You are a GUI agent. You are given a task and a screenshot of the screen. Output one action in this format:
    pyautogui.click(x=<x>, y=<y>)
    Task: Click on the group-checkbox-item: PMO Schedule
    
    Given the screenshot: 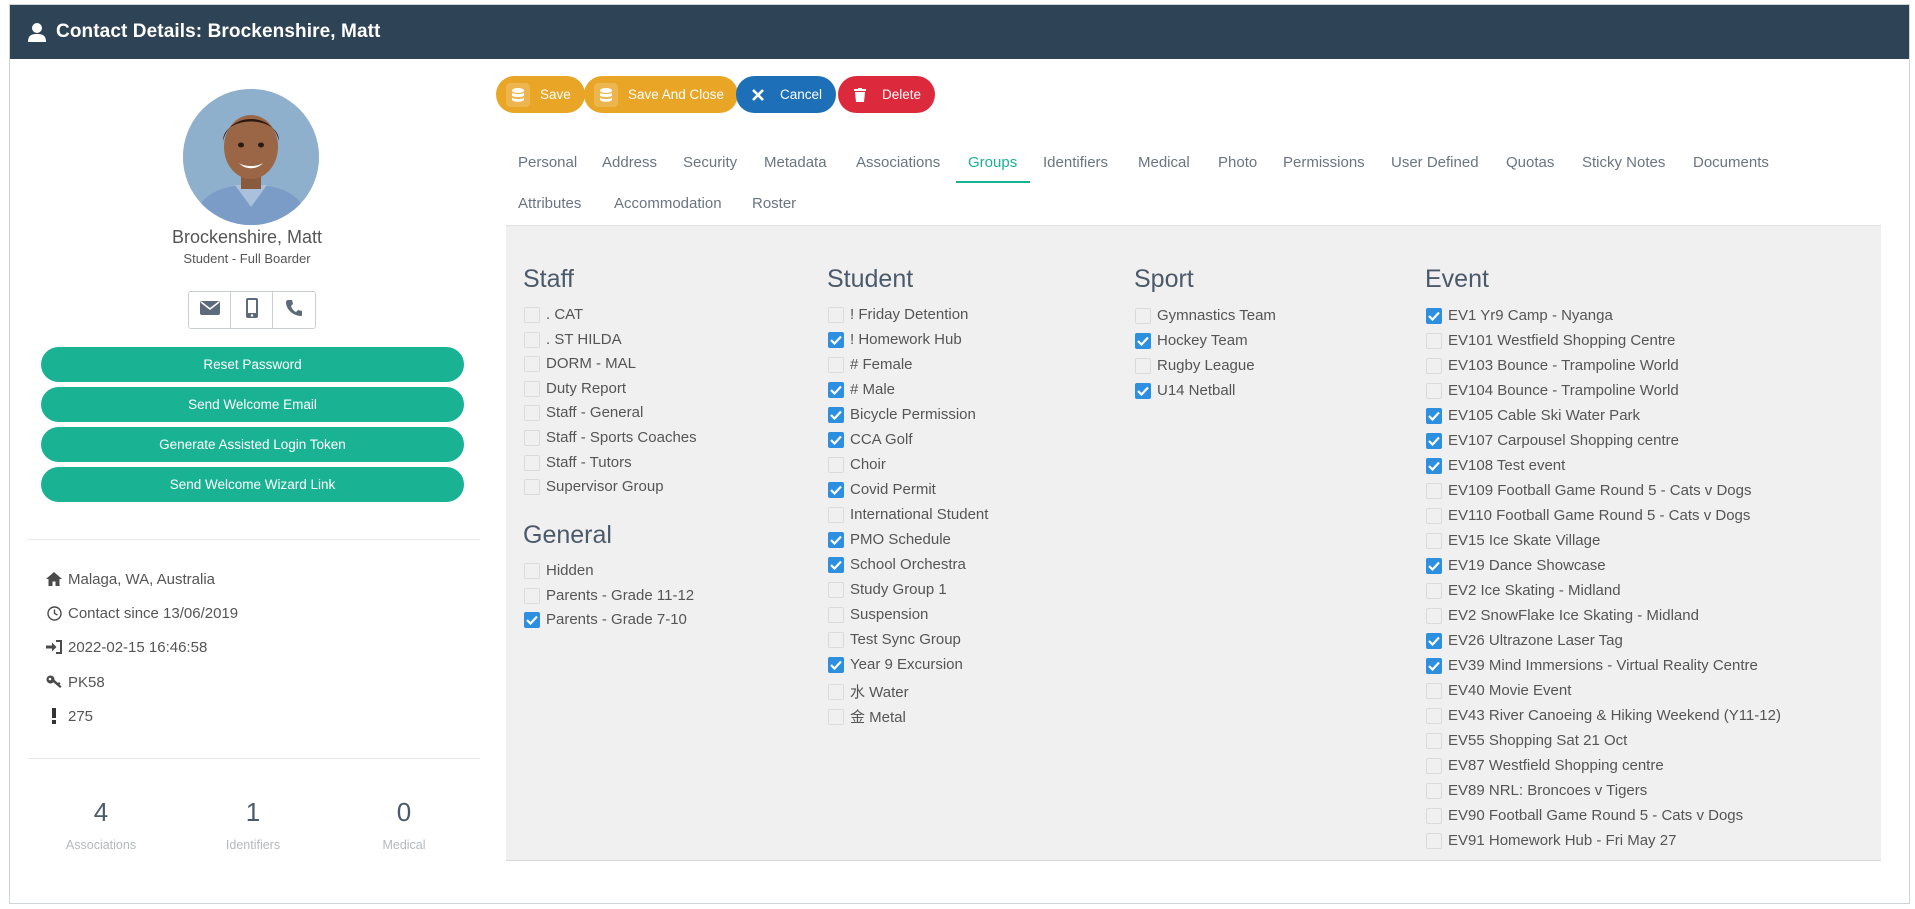 What is the action you would take?
    pyautogui.click(x=889, y=539)
    